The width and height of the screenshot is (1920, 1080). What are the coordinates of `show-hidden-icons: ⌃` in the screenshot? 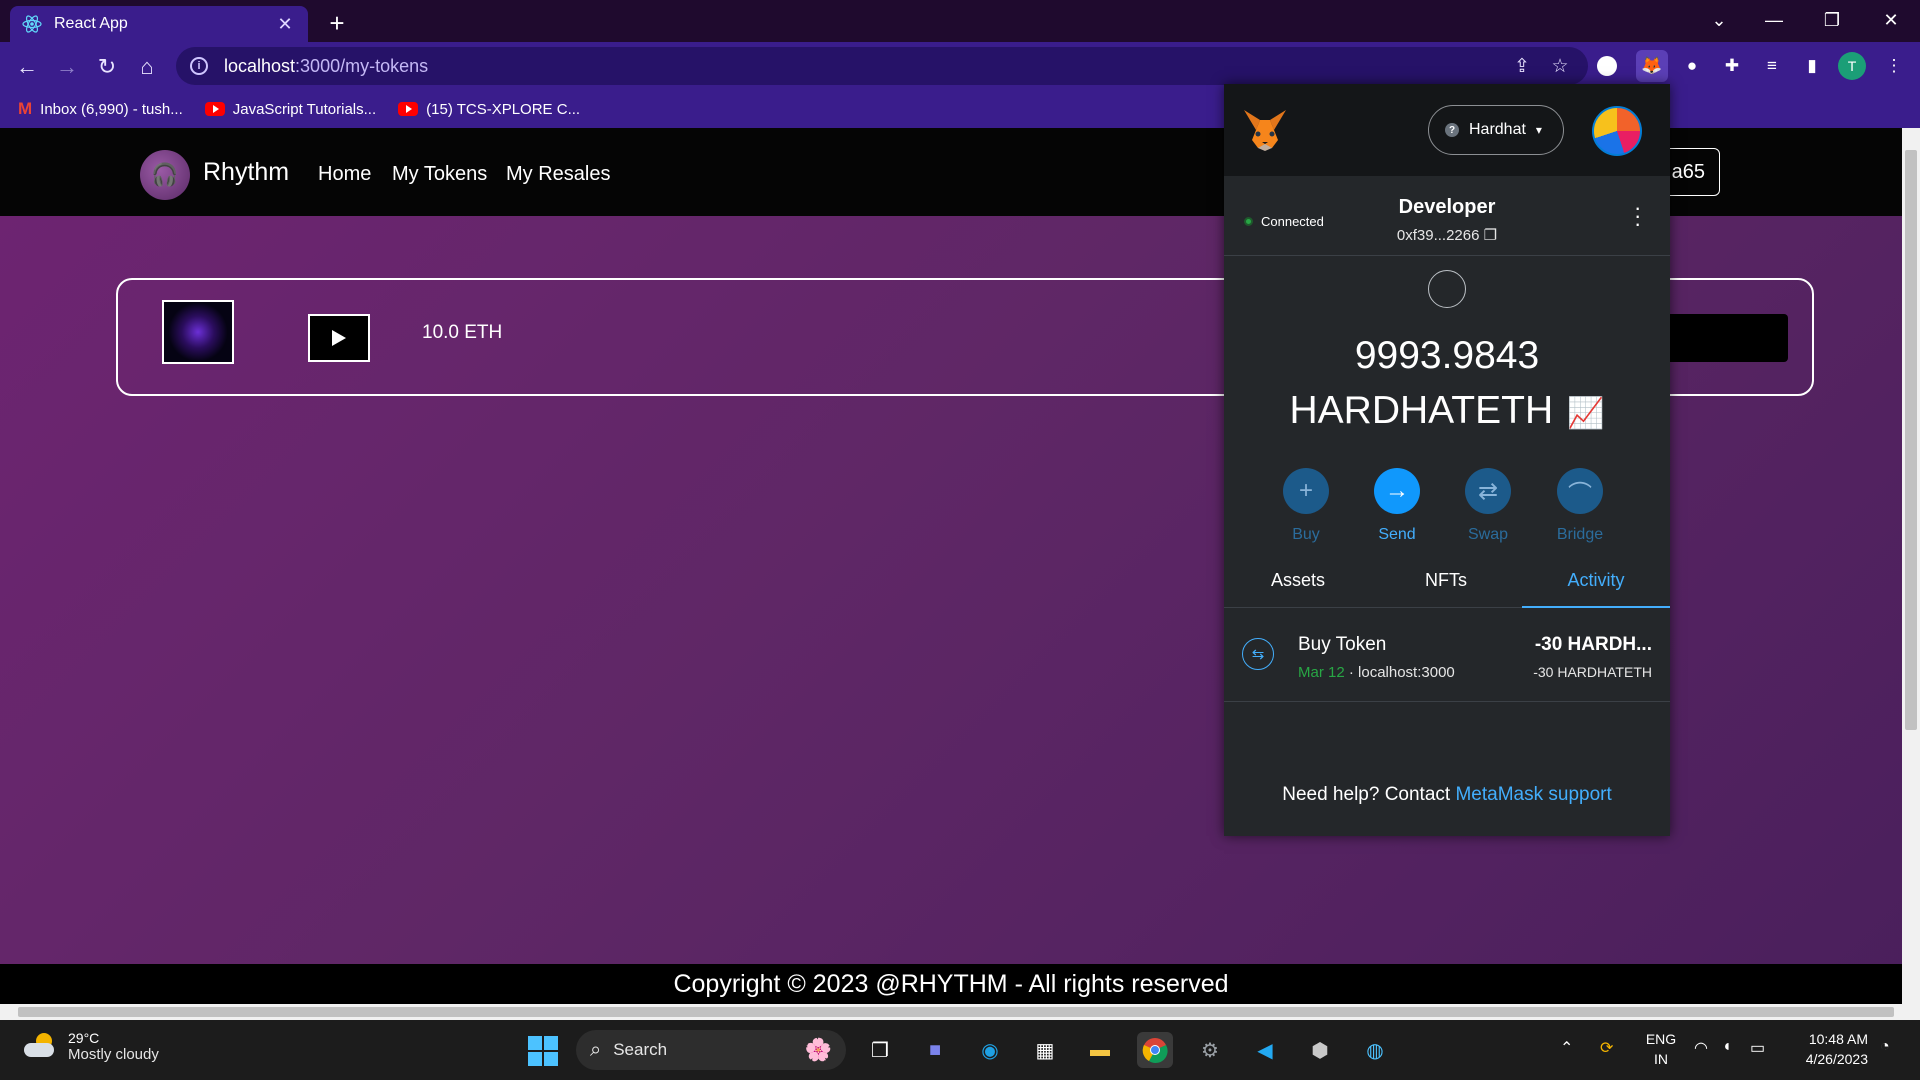 It's located at (1566, 1048).